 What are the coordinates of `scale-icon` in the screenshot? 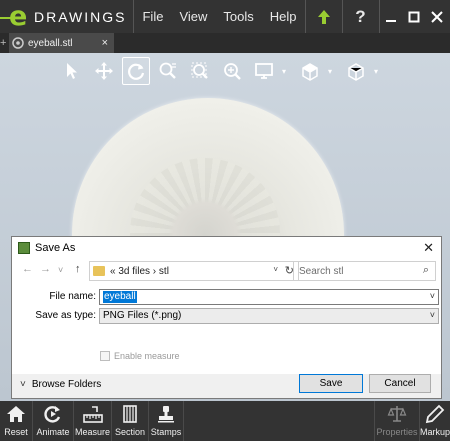 It's located at (397, 414).